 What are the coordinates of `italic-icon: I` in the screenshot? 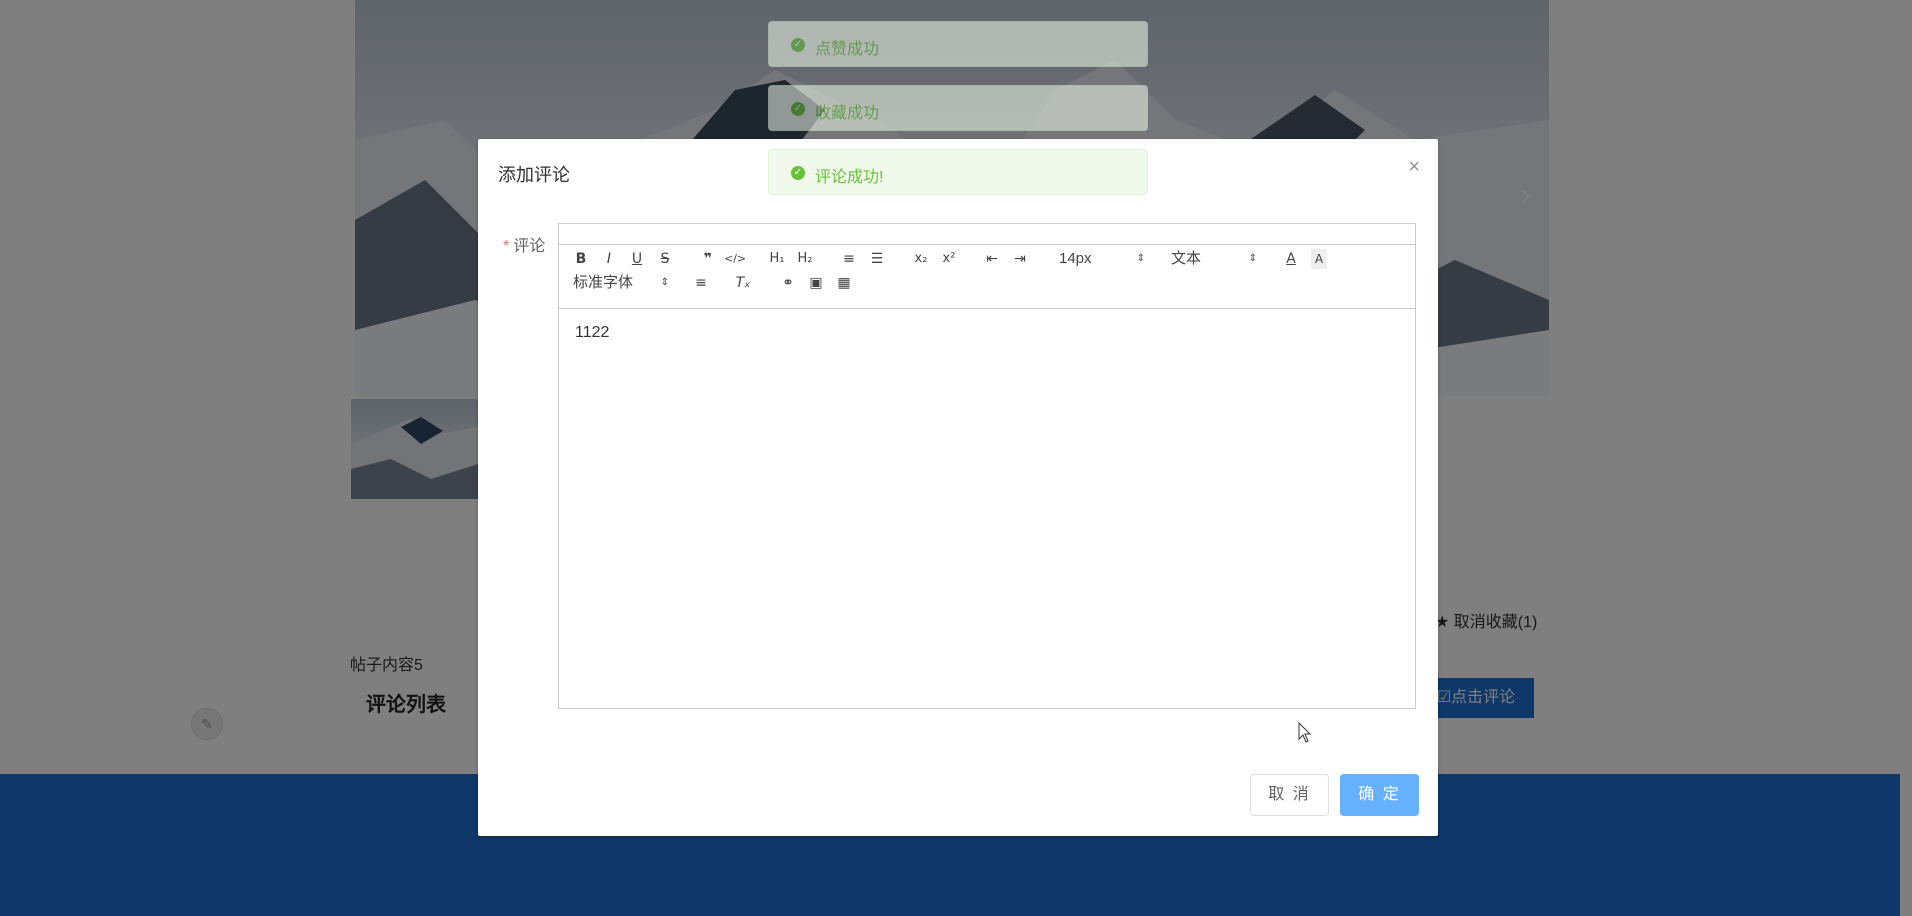 It's located at (609, 259).